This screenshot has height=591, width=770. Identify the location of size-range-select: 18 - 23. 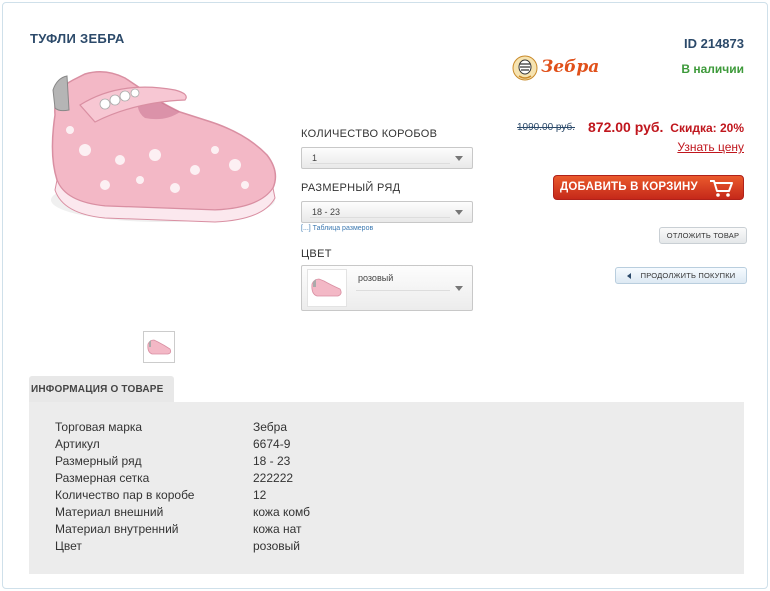
(387, 212).